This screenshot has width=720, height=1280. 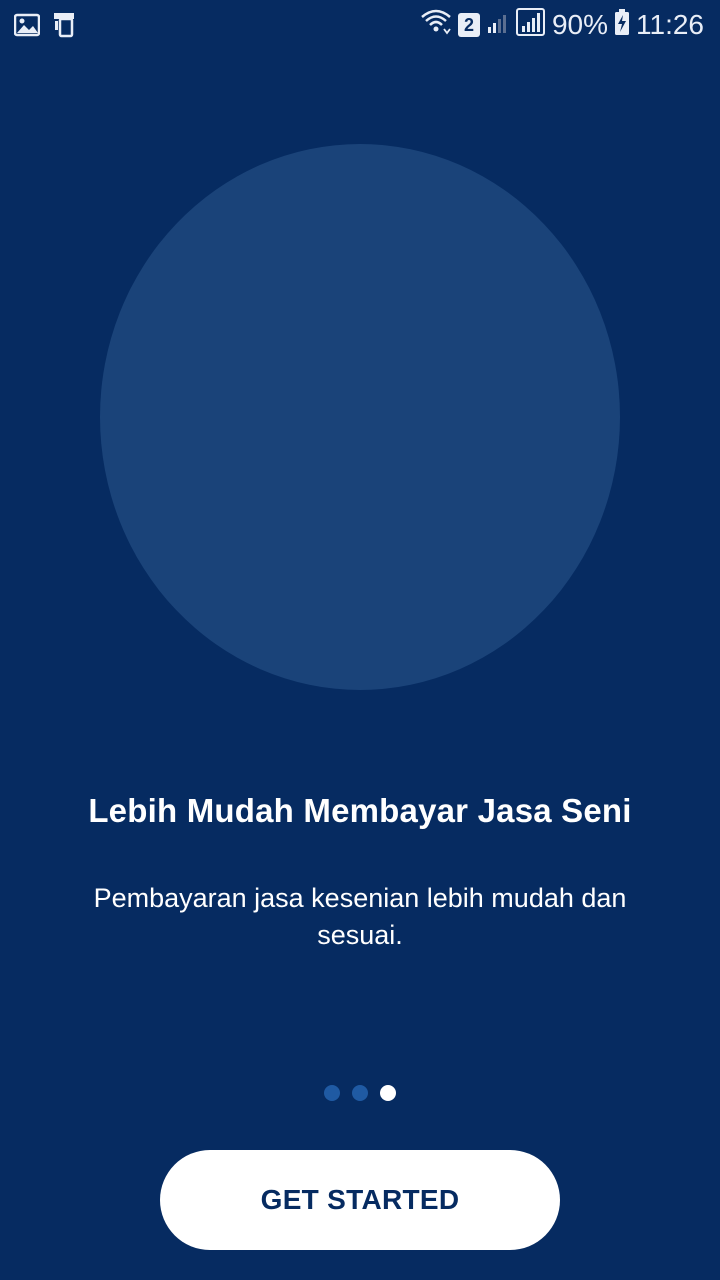 I want to click on page-indicator, so click(x=360, y=1093).